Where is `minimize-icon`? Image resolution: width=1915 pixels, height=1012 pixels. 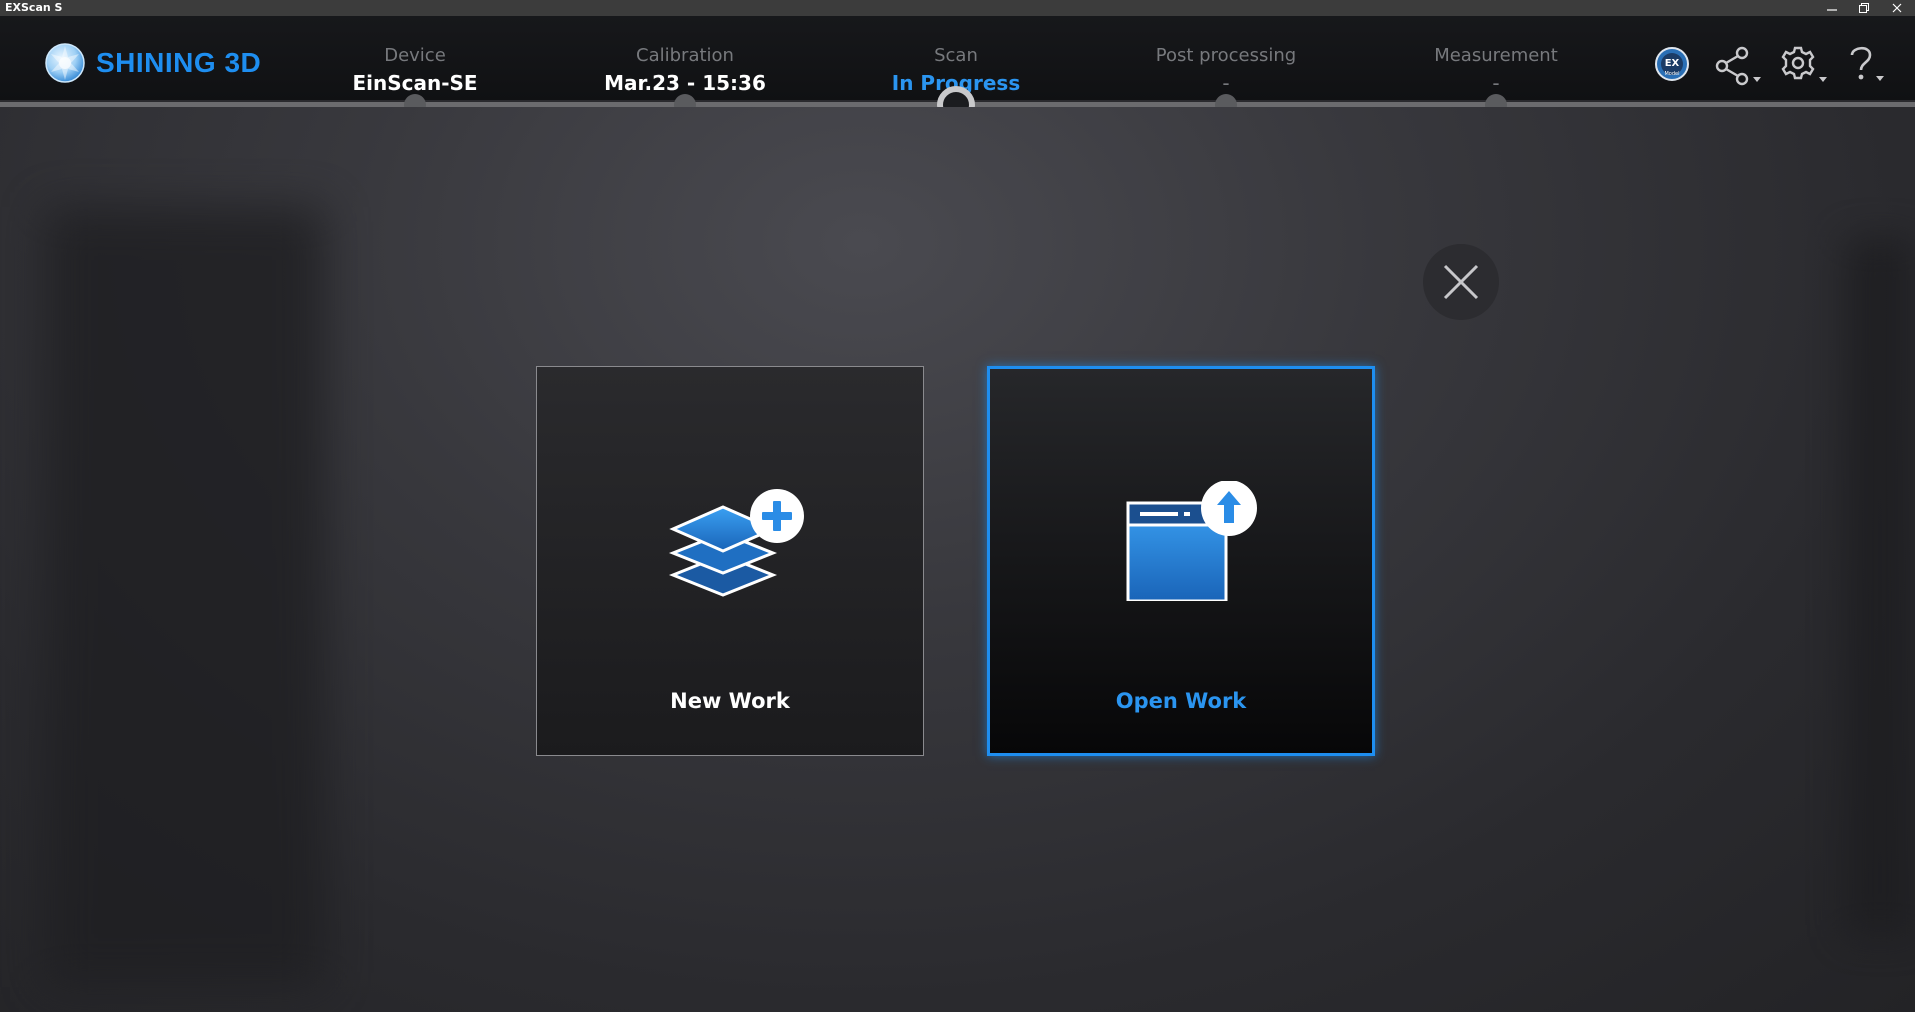
minimize-icon is located at coordinates (1832, 10).